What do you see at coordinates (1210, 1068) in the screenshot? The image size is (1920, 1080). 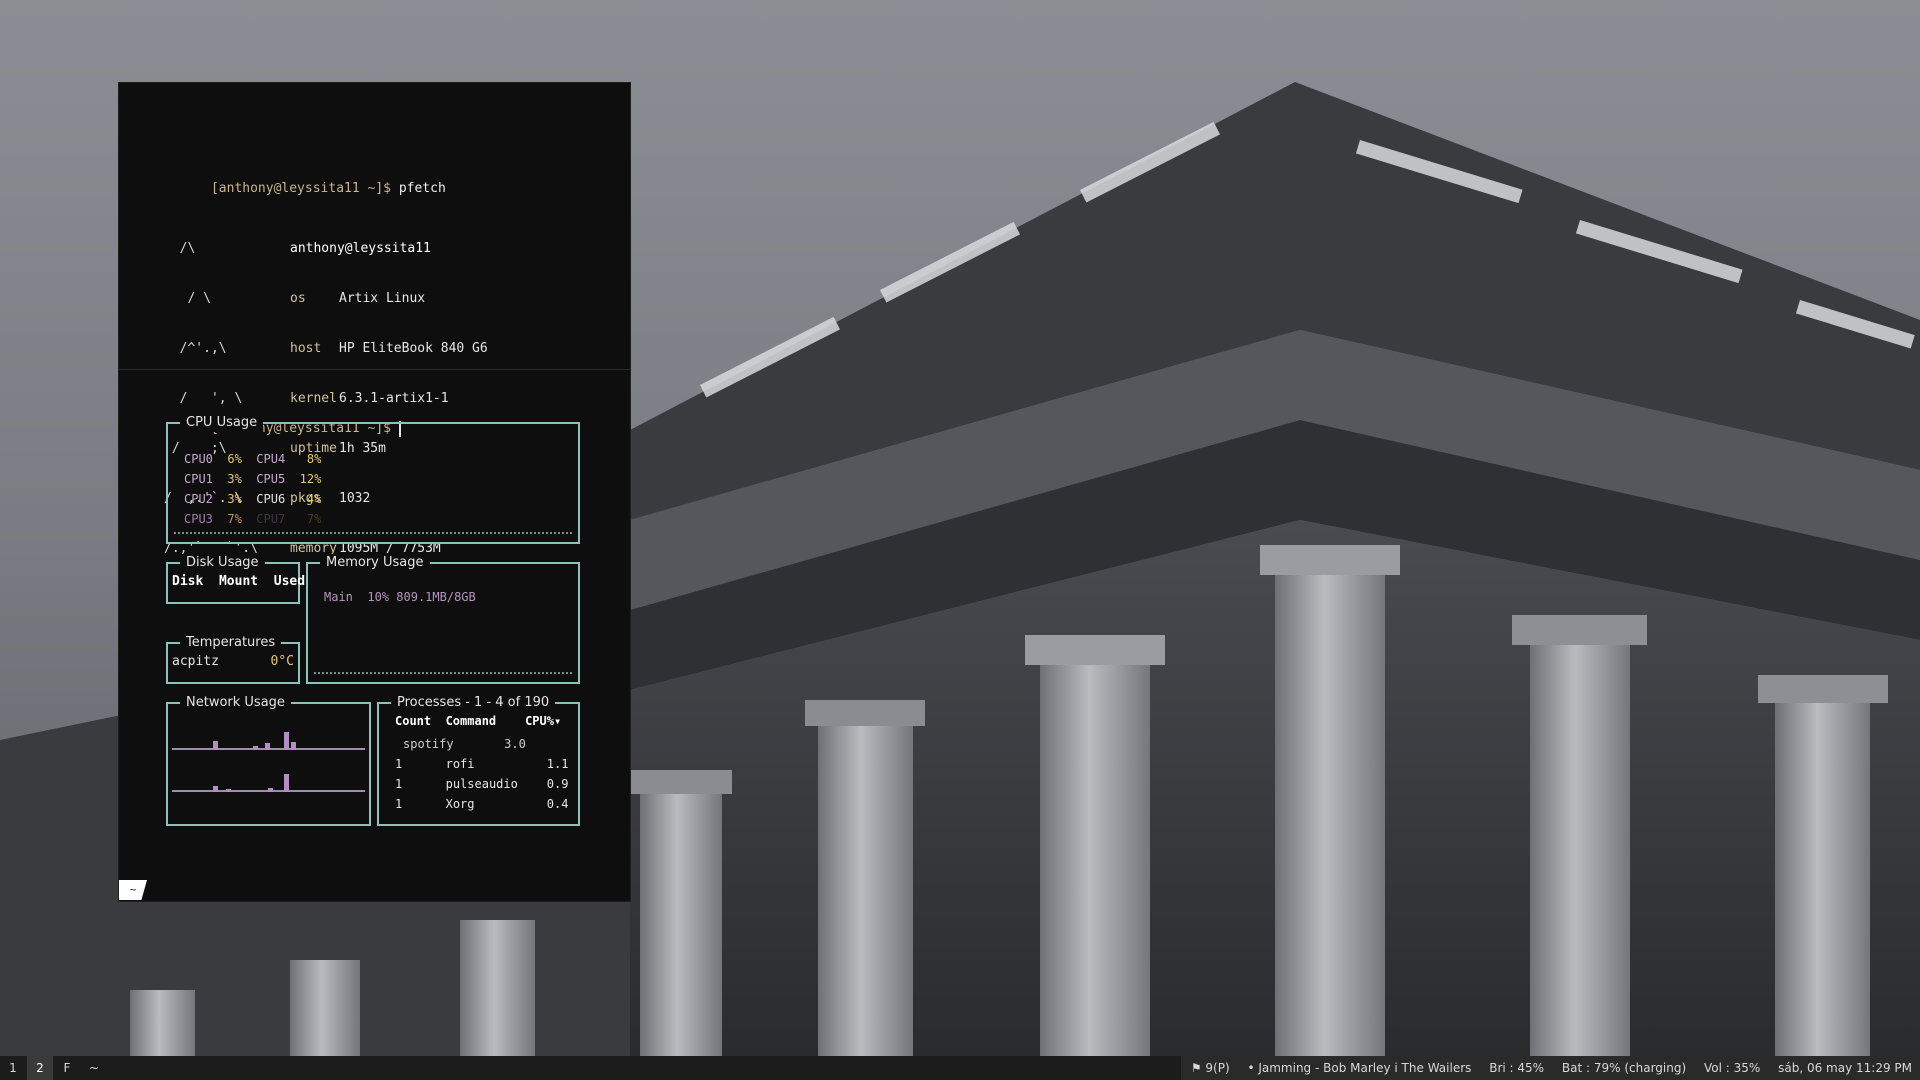 I see `updates-indicator: ⚑ 9(P)` at bounding box center [1210, 1068].